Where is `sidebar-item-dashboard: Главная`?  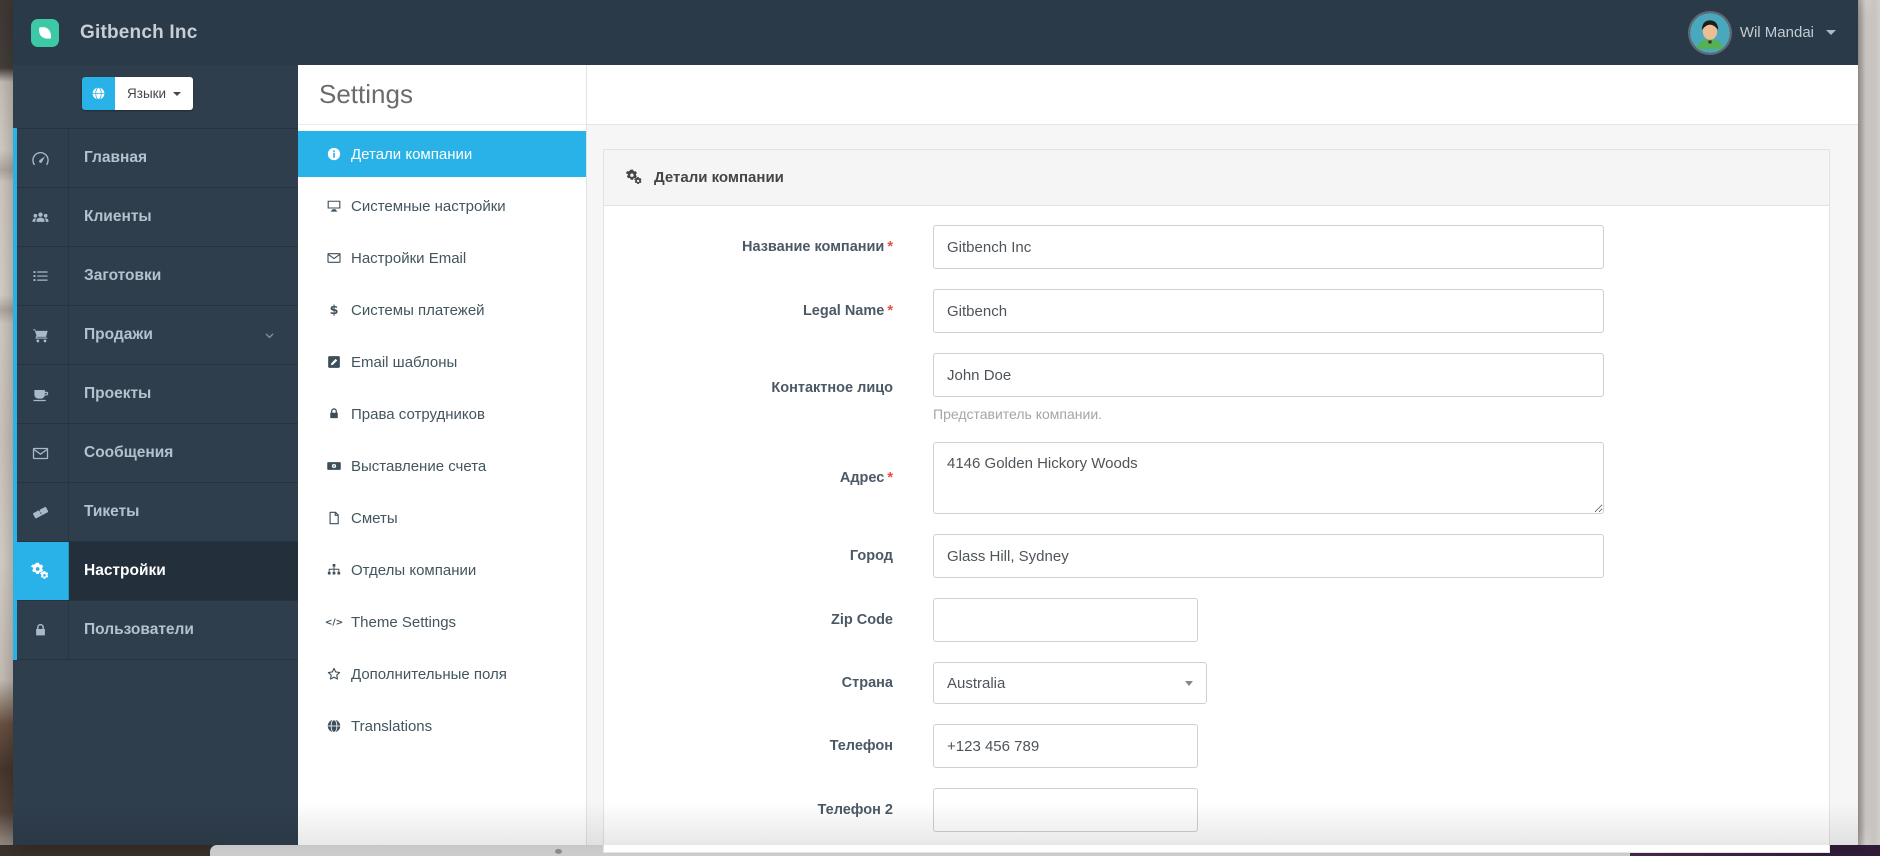
sidebar-item-dashboard: Главная is located at coordinates (155, 158).